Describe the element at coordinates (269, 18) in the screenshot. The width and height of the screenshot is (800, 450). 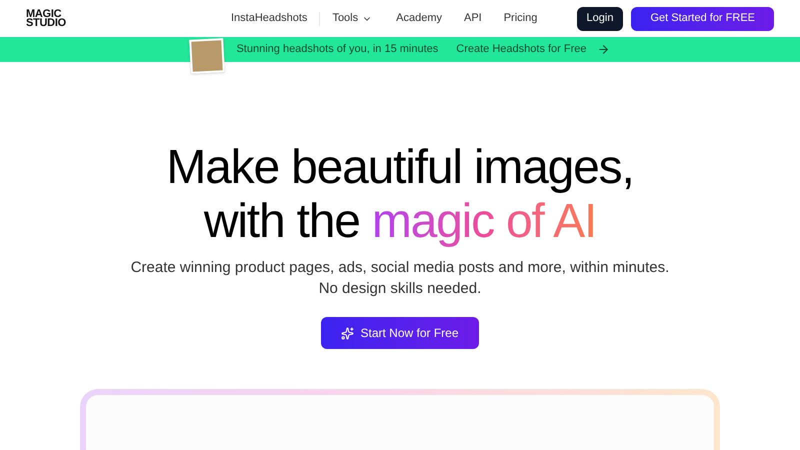
I see `nav-link: InstaHeadshots` at that location.